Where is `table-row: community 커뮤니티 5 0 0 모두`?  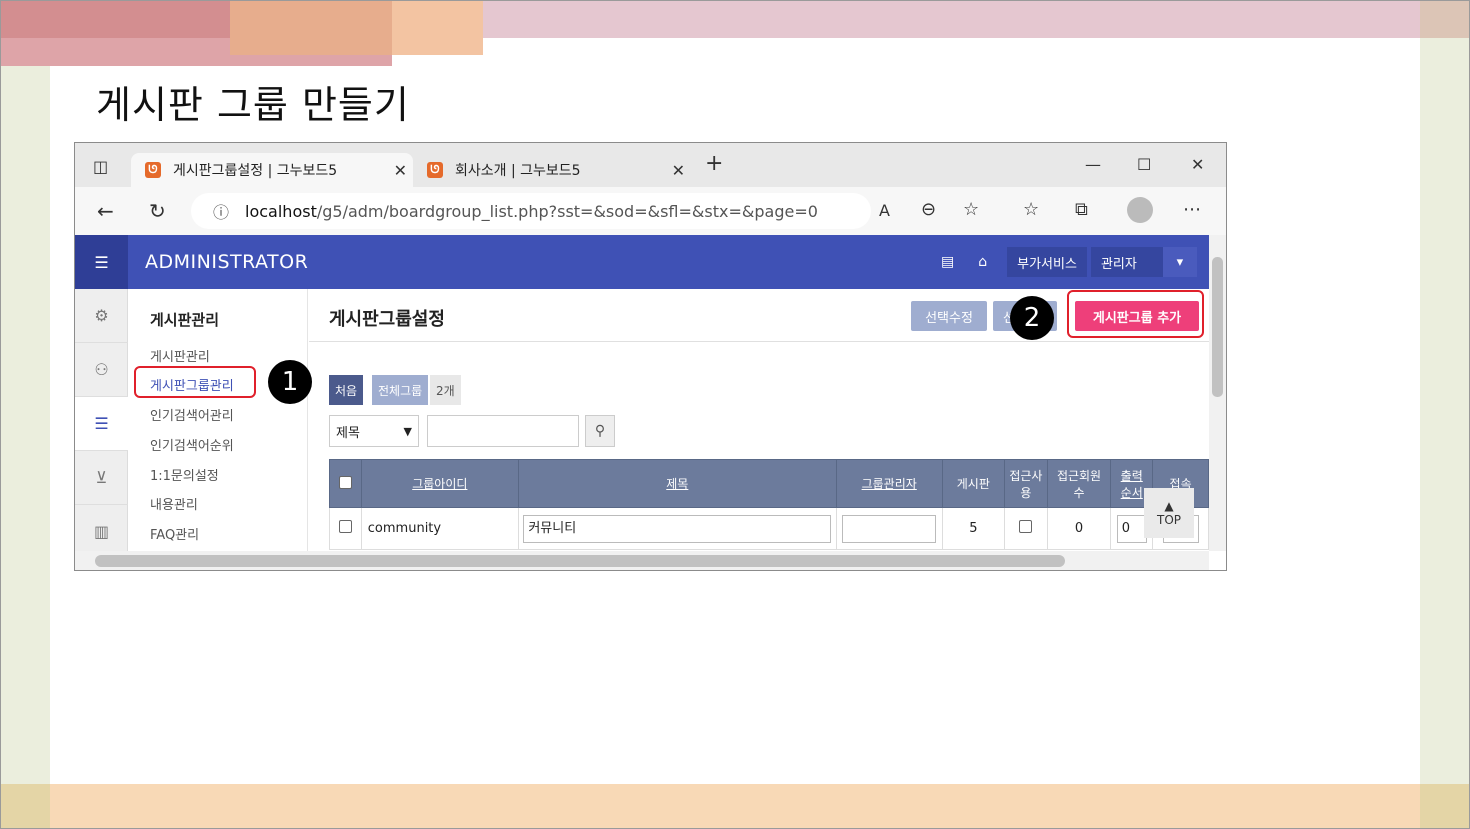 table-row: community 커뮤니티 5 0 0 모두 is located at coordinates (769, 528).